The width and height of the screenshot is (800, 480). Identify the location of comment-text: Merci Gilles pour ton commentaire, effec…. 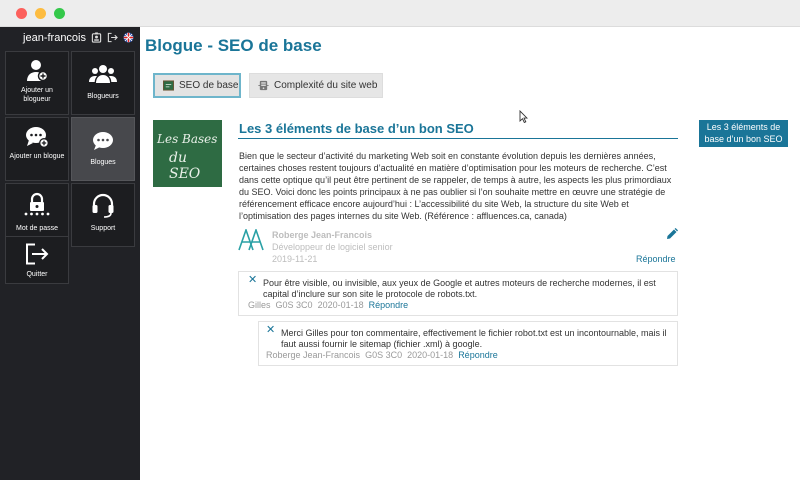
(474, 338).